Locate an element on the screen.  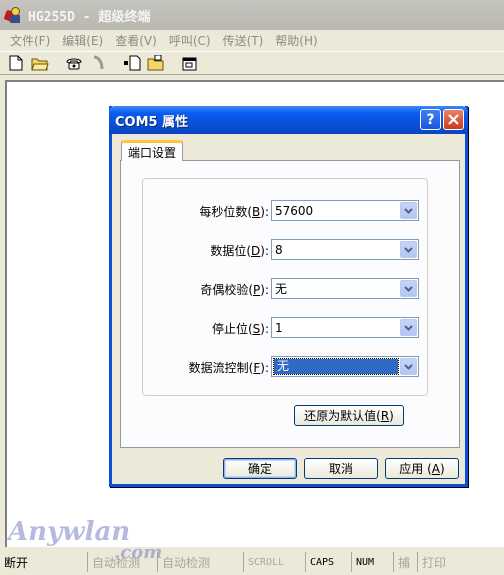
menu-edit: 编辑(E) is located at coordinates (82, 40).